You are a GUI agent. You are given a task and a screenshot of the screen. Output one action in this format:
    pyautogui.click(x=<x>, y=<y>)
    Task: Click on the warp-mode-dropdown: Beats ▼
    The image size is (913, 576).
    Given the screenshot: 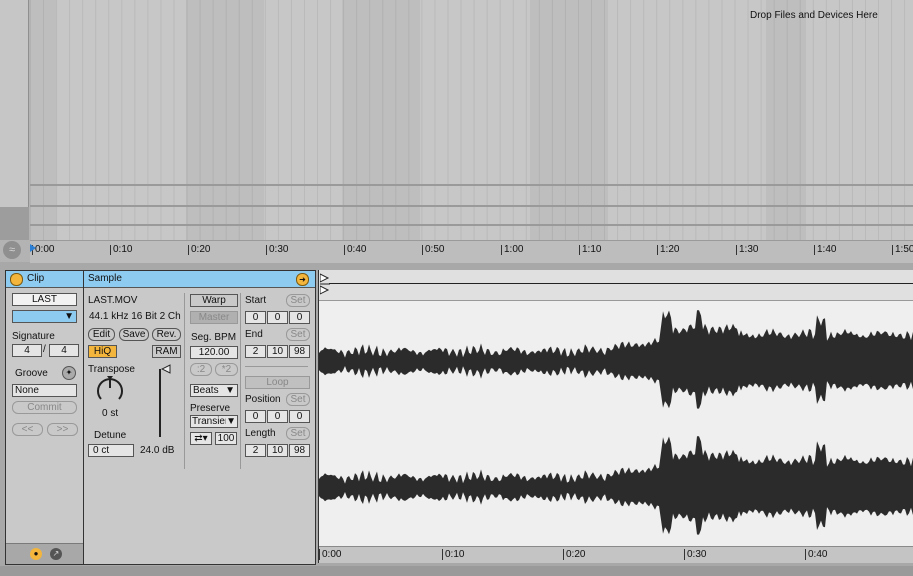 What is the action you would take?
    pyautogui.click(x=214, y=390)
    